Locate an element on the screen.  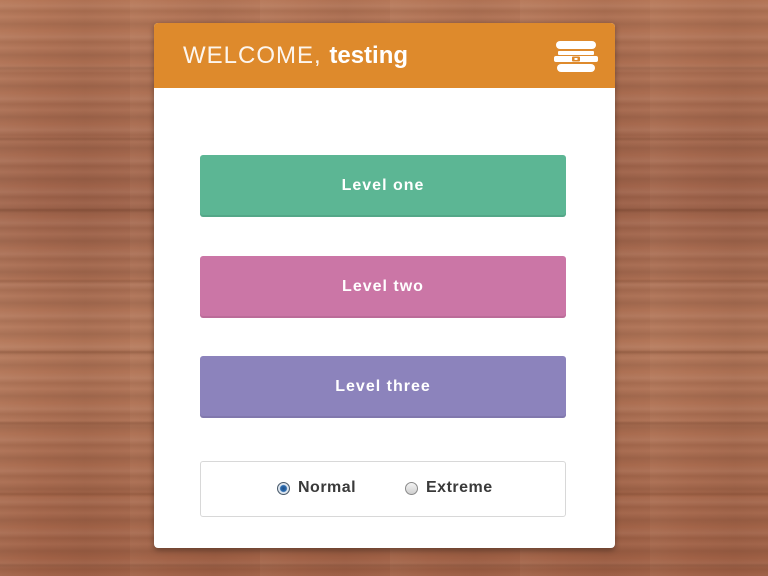
level-two-button: Level two is located at coordinates (383, 287).